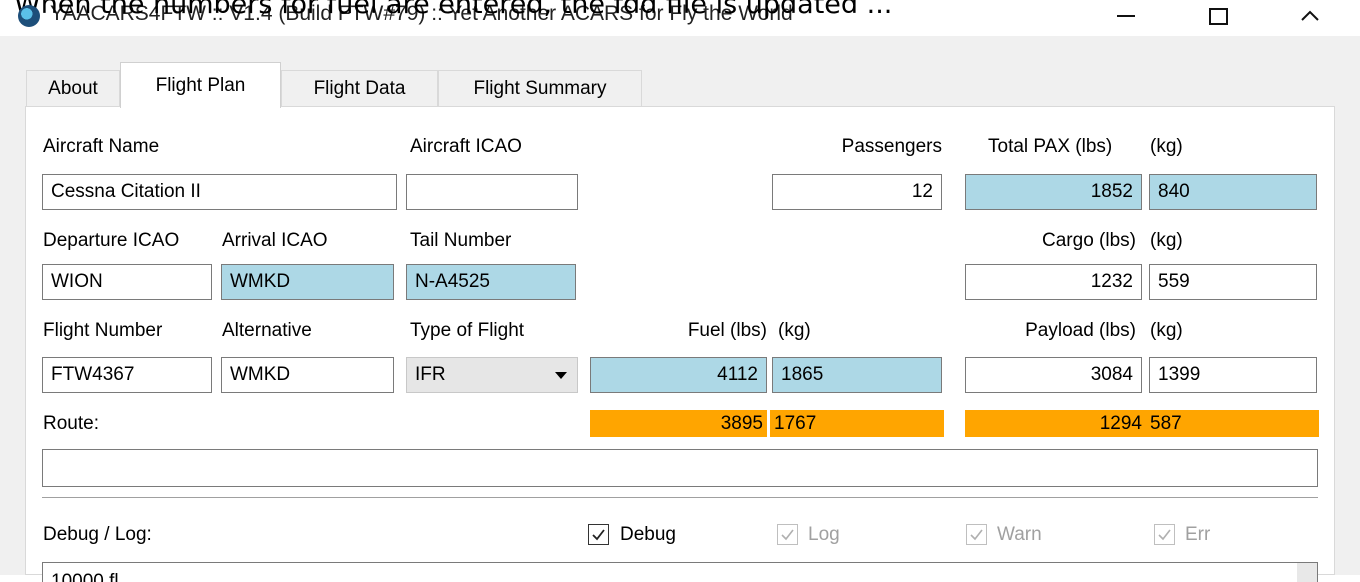 The width and height of the screenshot is (1360, 582). I want to click on divider, so click(680, 497).